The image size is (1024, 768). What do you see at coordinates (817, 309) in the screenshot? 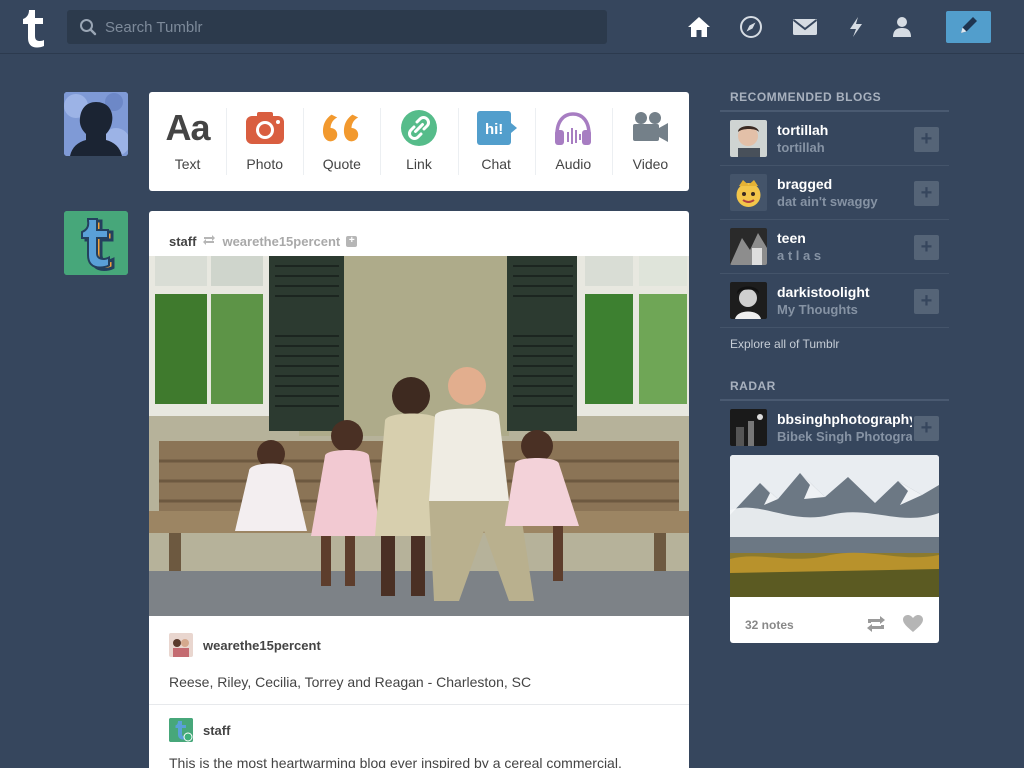
I see `blog-subtitle: My Thoughts` at bounding box center [817, 309].